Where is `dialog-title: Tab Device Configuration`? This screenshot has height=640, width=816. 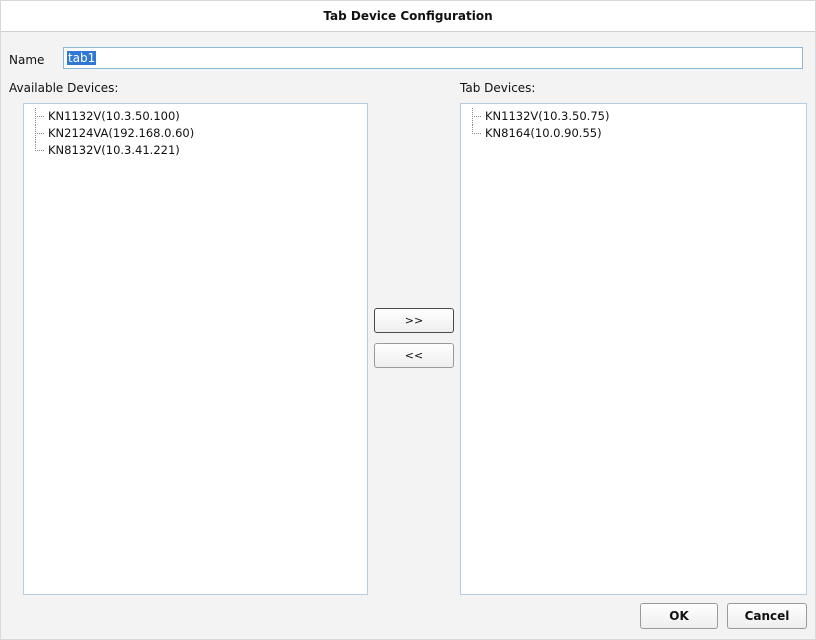
dialog-title: Tab Device Configuration is located at coordinates (408, 16).